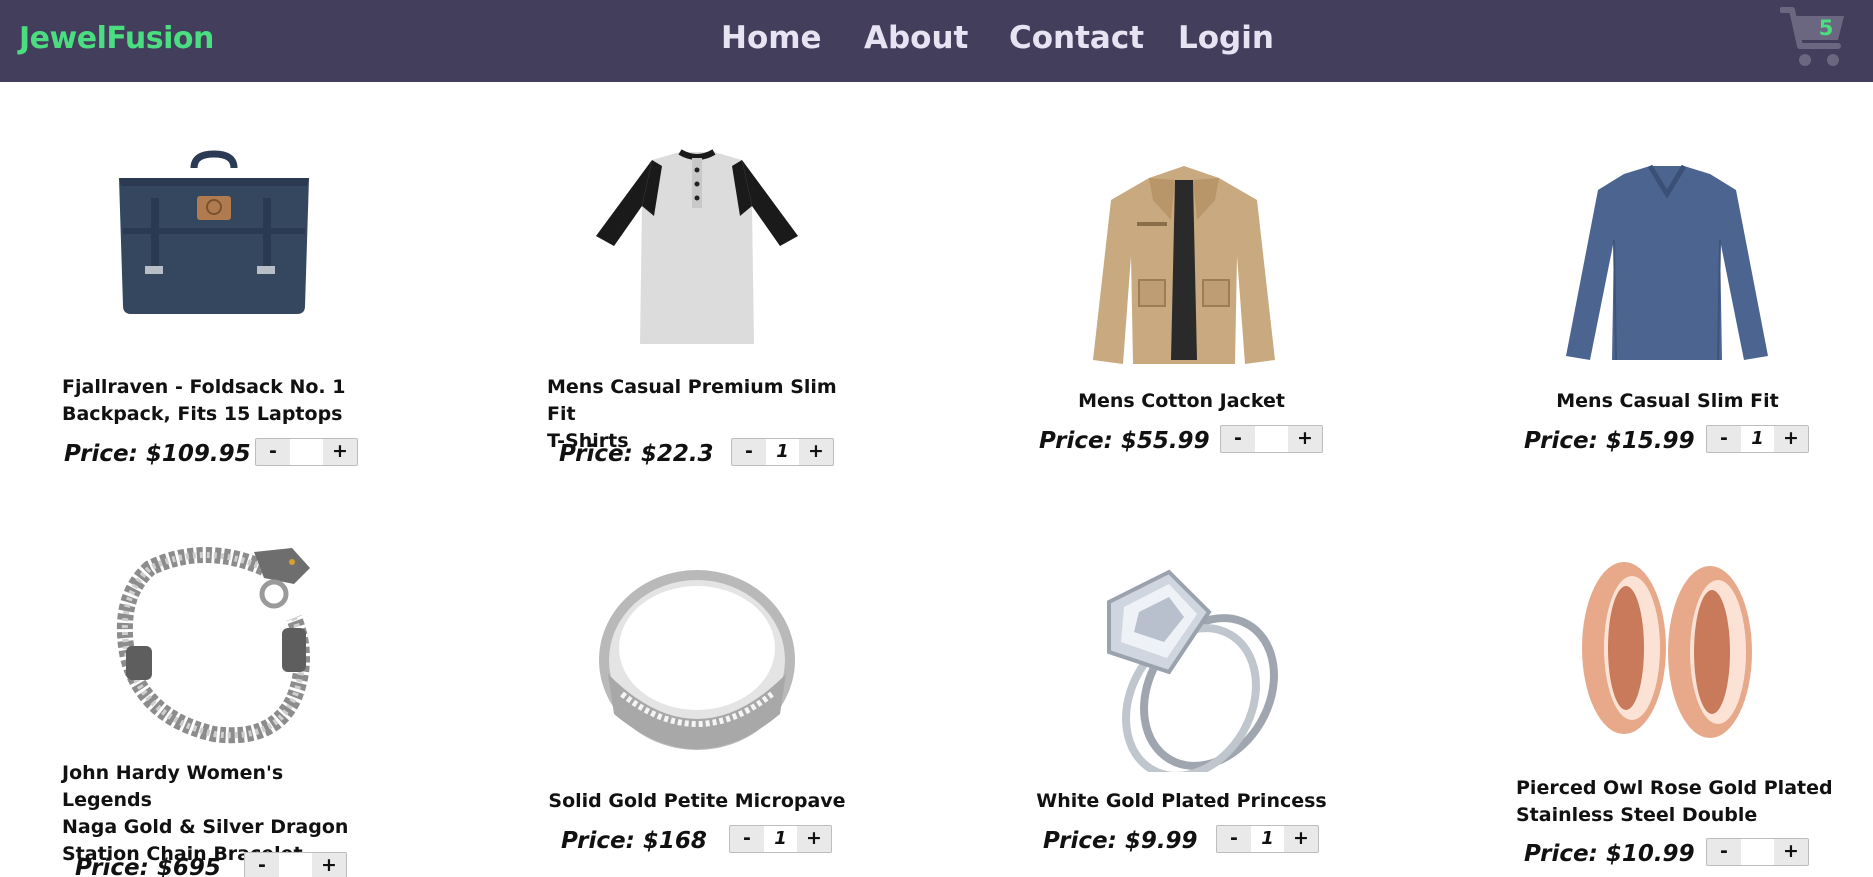 The image size is (1873, 877). What do you see at coordinates (697, 660) in the screenshot?
I see `band-ring-image` at bounding box center [697, 660].